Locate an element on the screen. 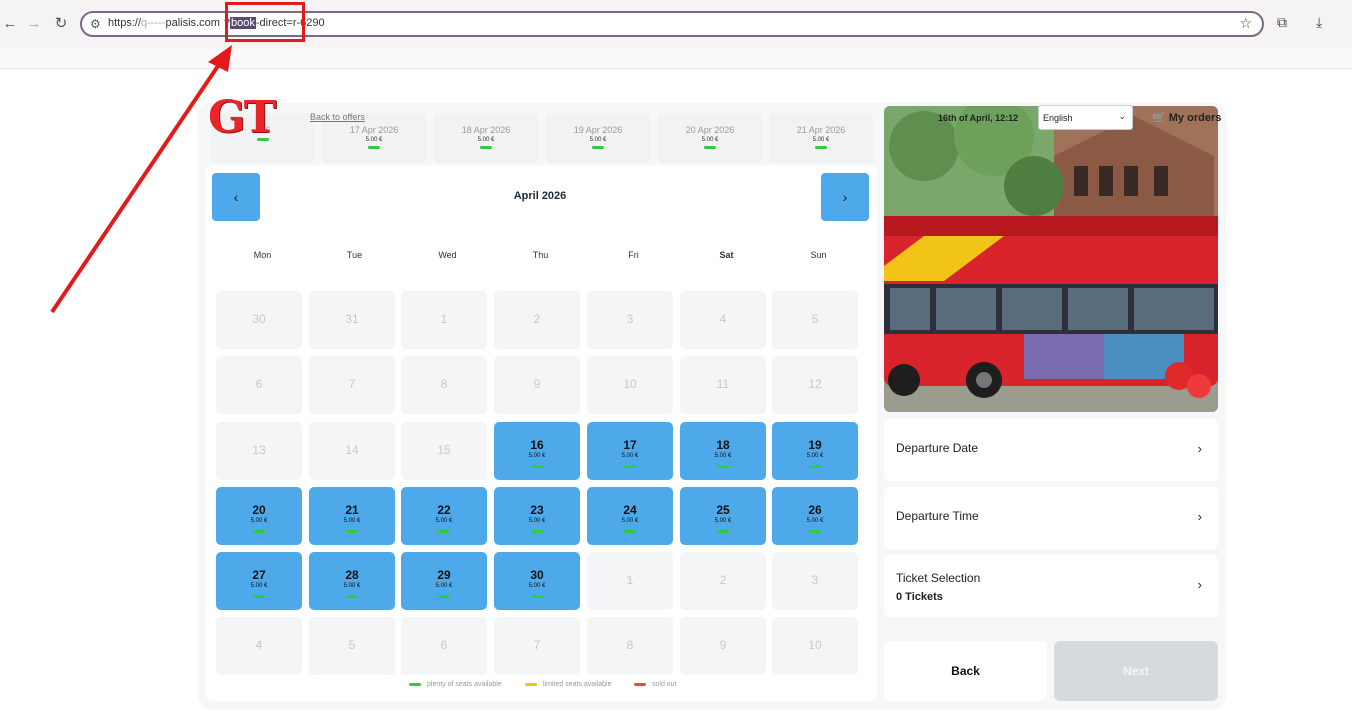 Image resolution: width=1352 pixels, height=716 pixels. calendar-day-disabled: 3 is located at coordinates (815, 581).